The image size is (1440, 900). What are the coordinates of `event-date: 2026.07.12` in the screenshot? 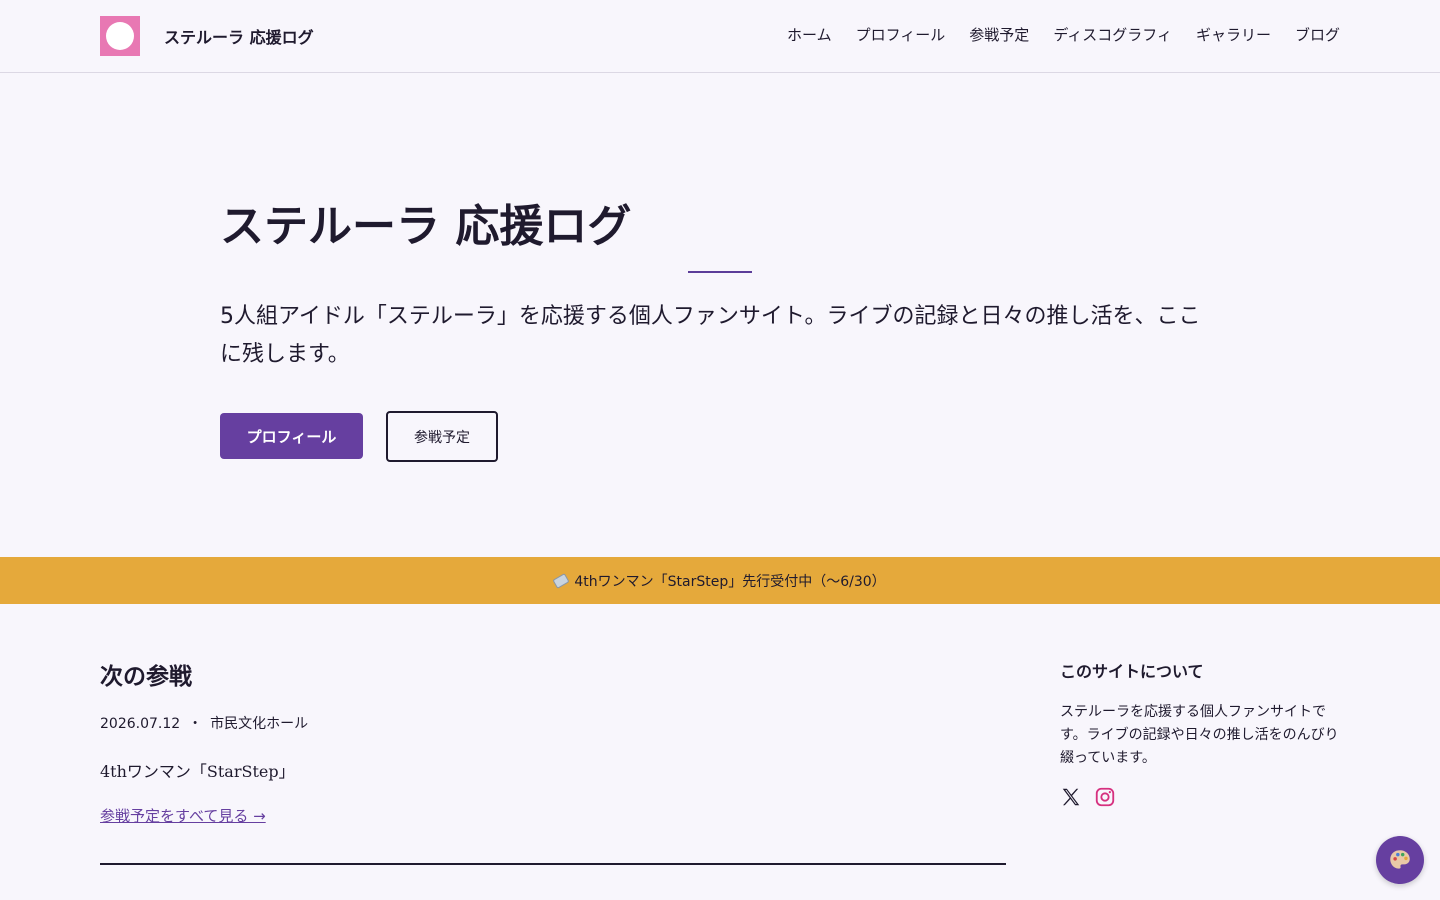 It's located at (140, 724).